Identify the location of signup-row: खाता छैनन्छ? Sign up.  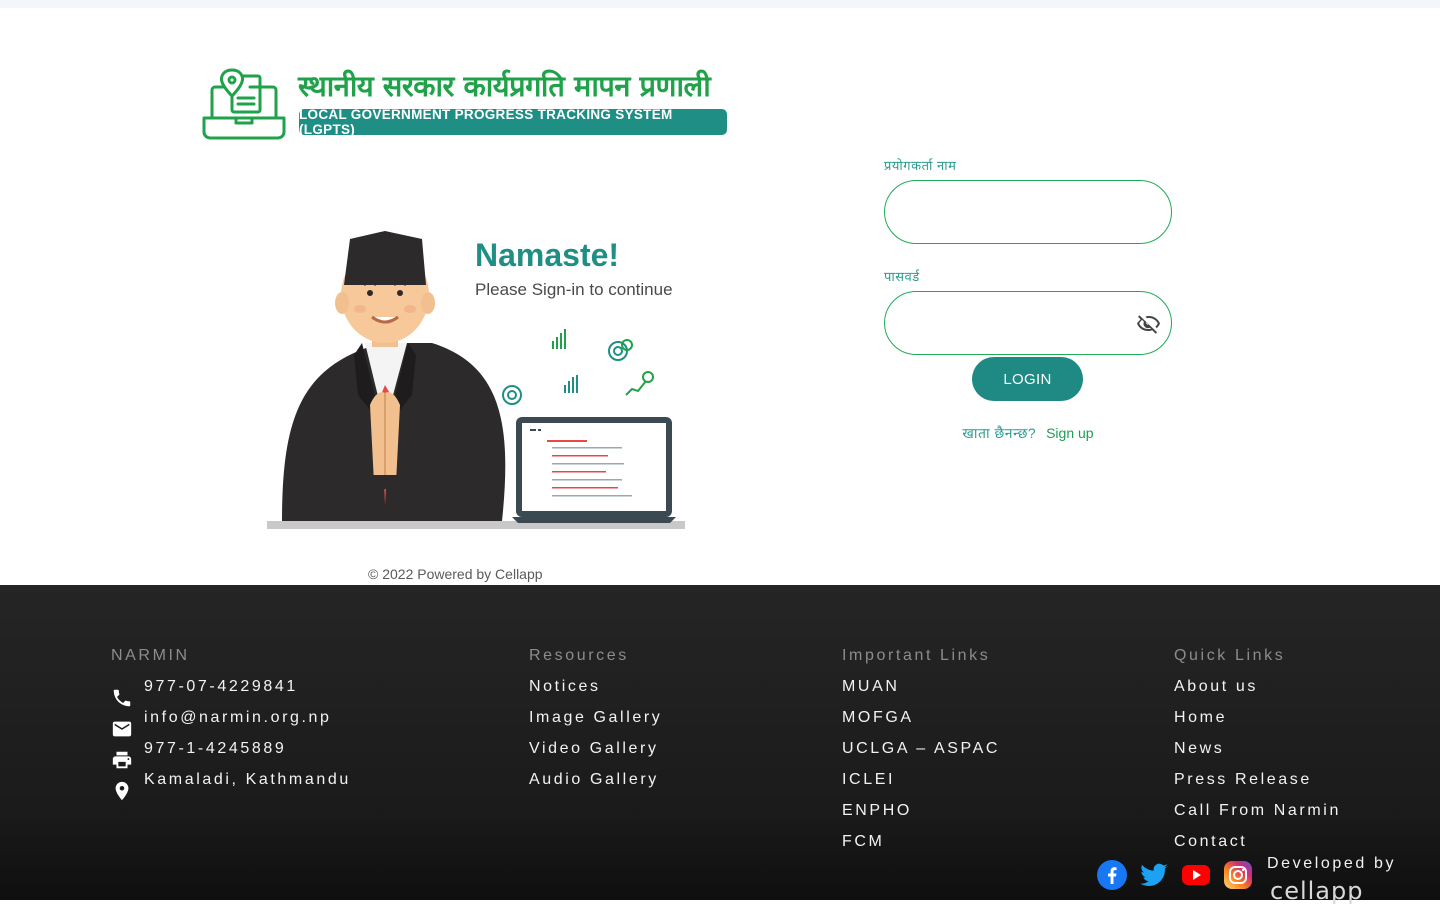
(1028, 433).